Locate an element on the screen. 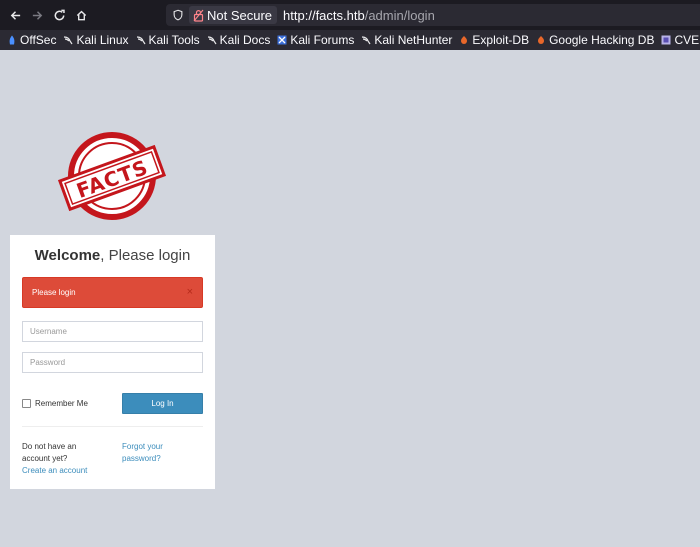  bookmark-label: Kali Forums is located at coordinates (322, 40).